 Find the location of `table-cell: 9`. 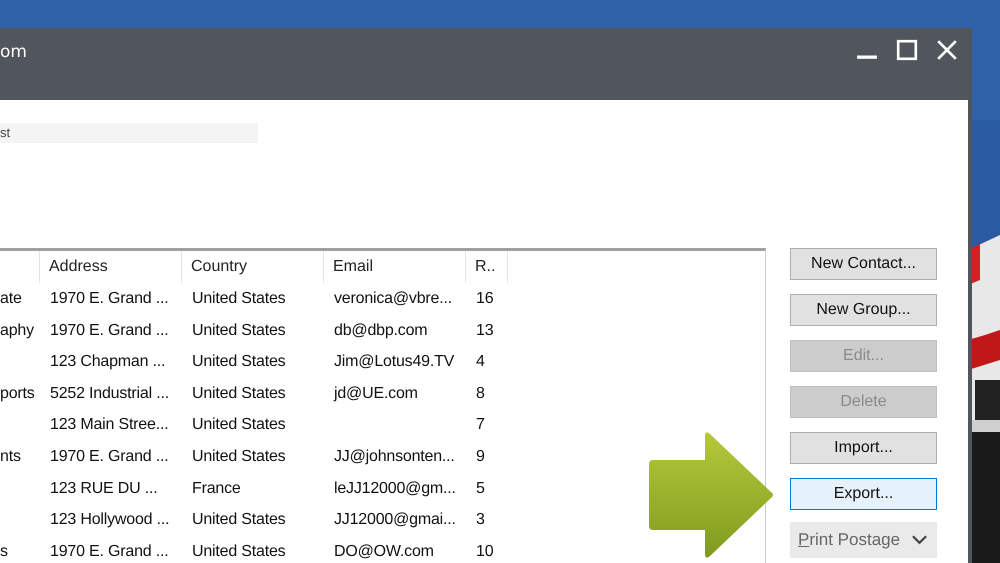

table-cell: 9 is located at coordinates (480, 456).